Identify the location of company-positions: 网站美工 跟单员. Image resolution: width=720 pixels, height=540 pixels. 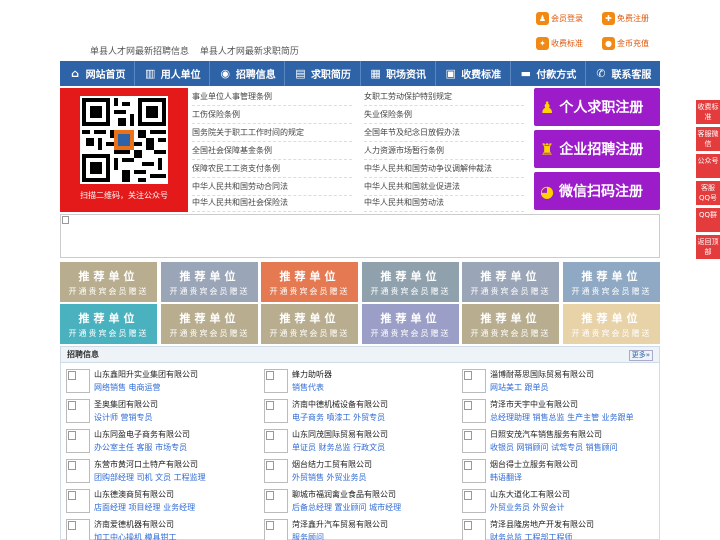
(519, 387).